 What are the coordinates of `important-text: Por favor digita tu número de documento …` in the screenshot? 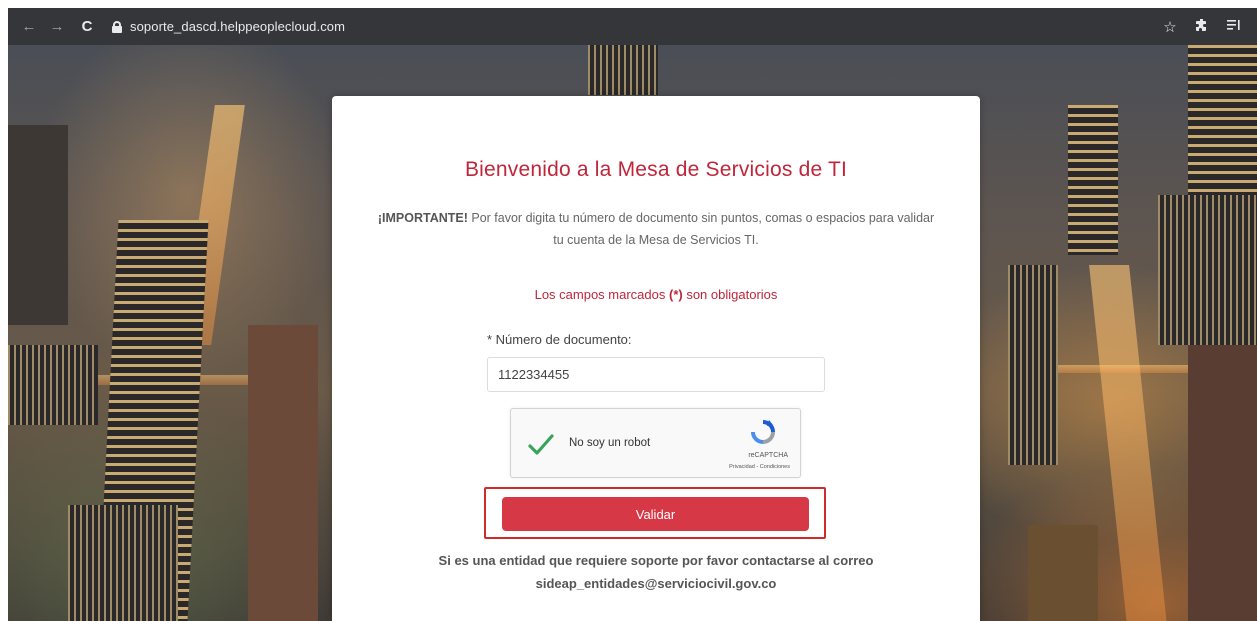 It's located at (701, 229).